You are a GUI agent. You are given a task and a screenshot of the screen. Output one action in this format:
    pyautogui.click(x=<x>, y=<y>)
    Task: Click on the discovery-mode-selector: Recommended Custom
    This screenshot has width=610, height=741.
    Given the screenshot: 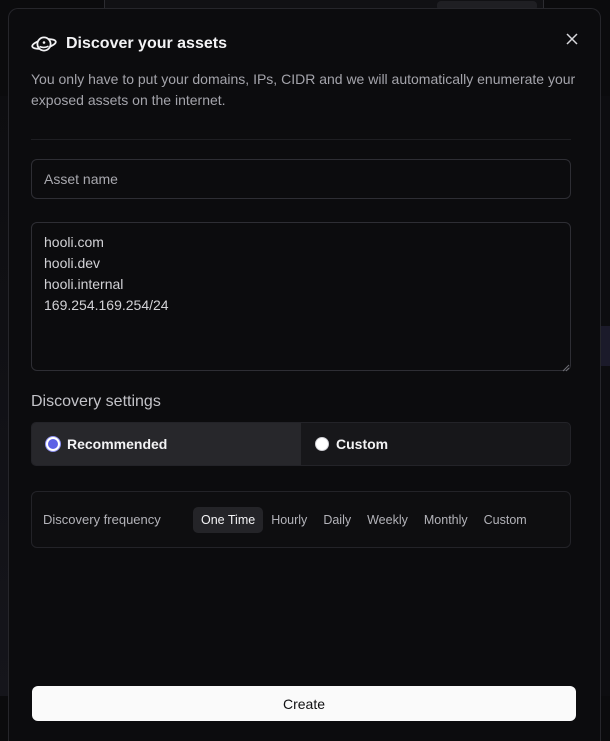 What is the action you would take?
    pyautogui.click(x=301, y=444)
    